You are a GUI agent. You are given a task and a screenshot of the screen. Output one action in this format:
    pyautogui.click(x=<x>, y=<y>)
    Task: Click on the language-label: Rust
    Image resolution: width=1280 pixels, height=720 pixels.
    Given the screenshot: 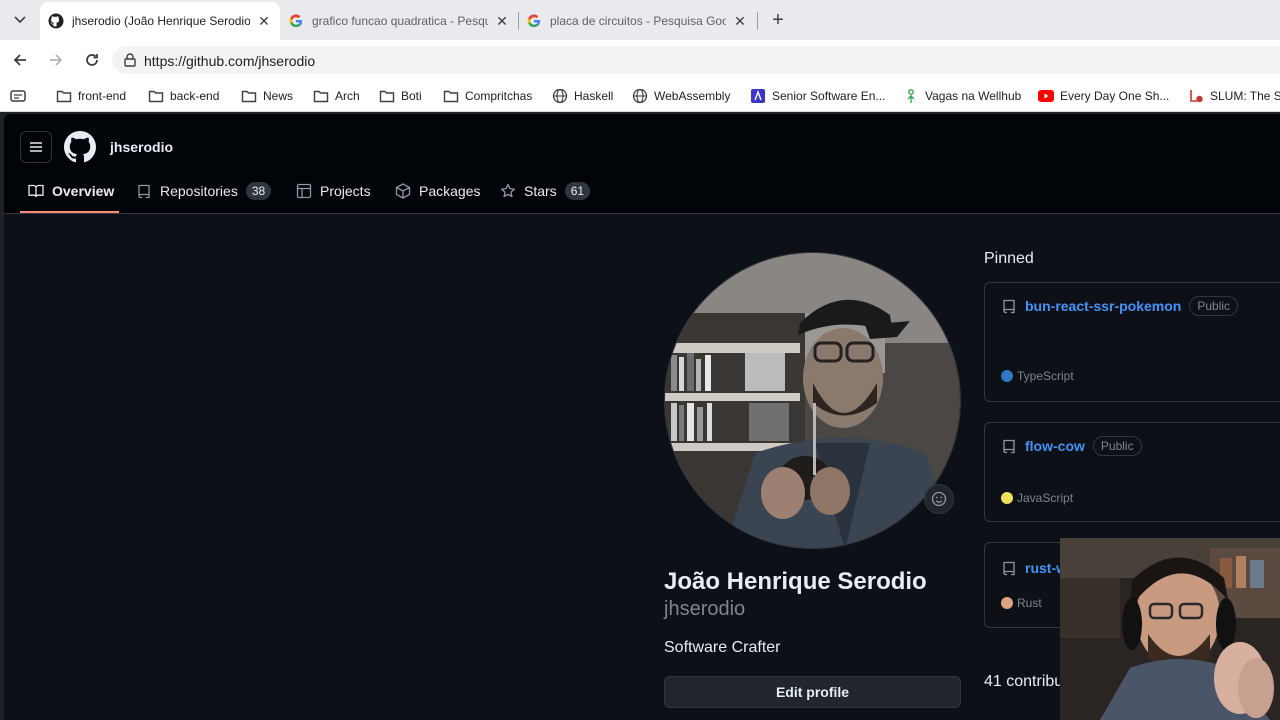 What is the action you would take?
    pyautogui.click(x=1029, y=603)
    